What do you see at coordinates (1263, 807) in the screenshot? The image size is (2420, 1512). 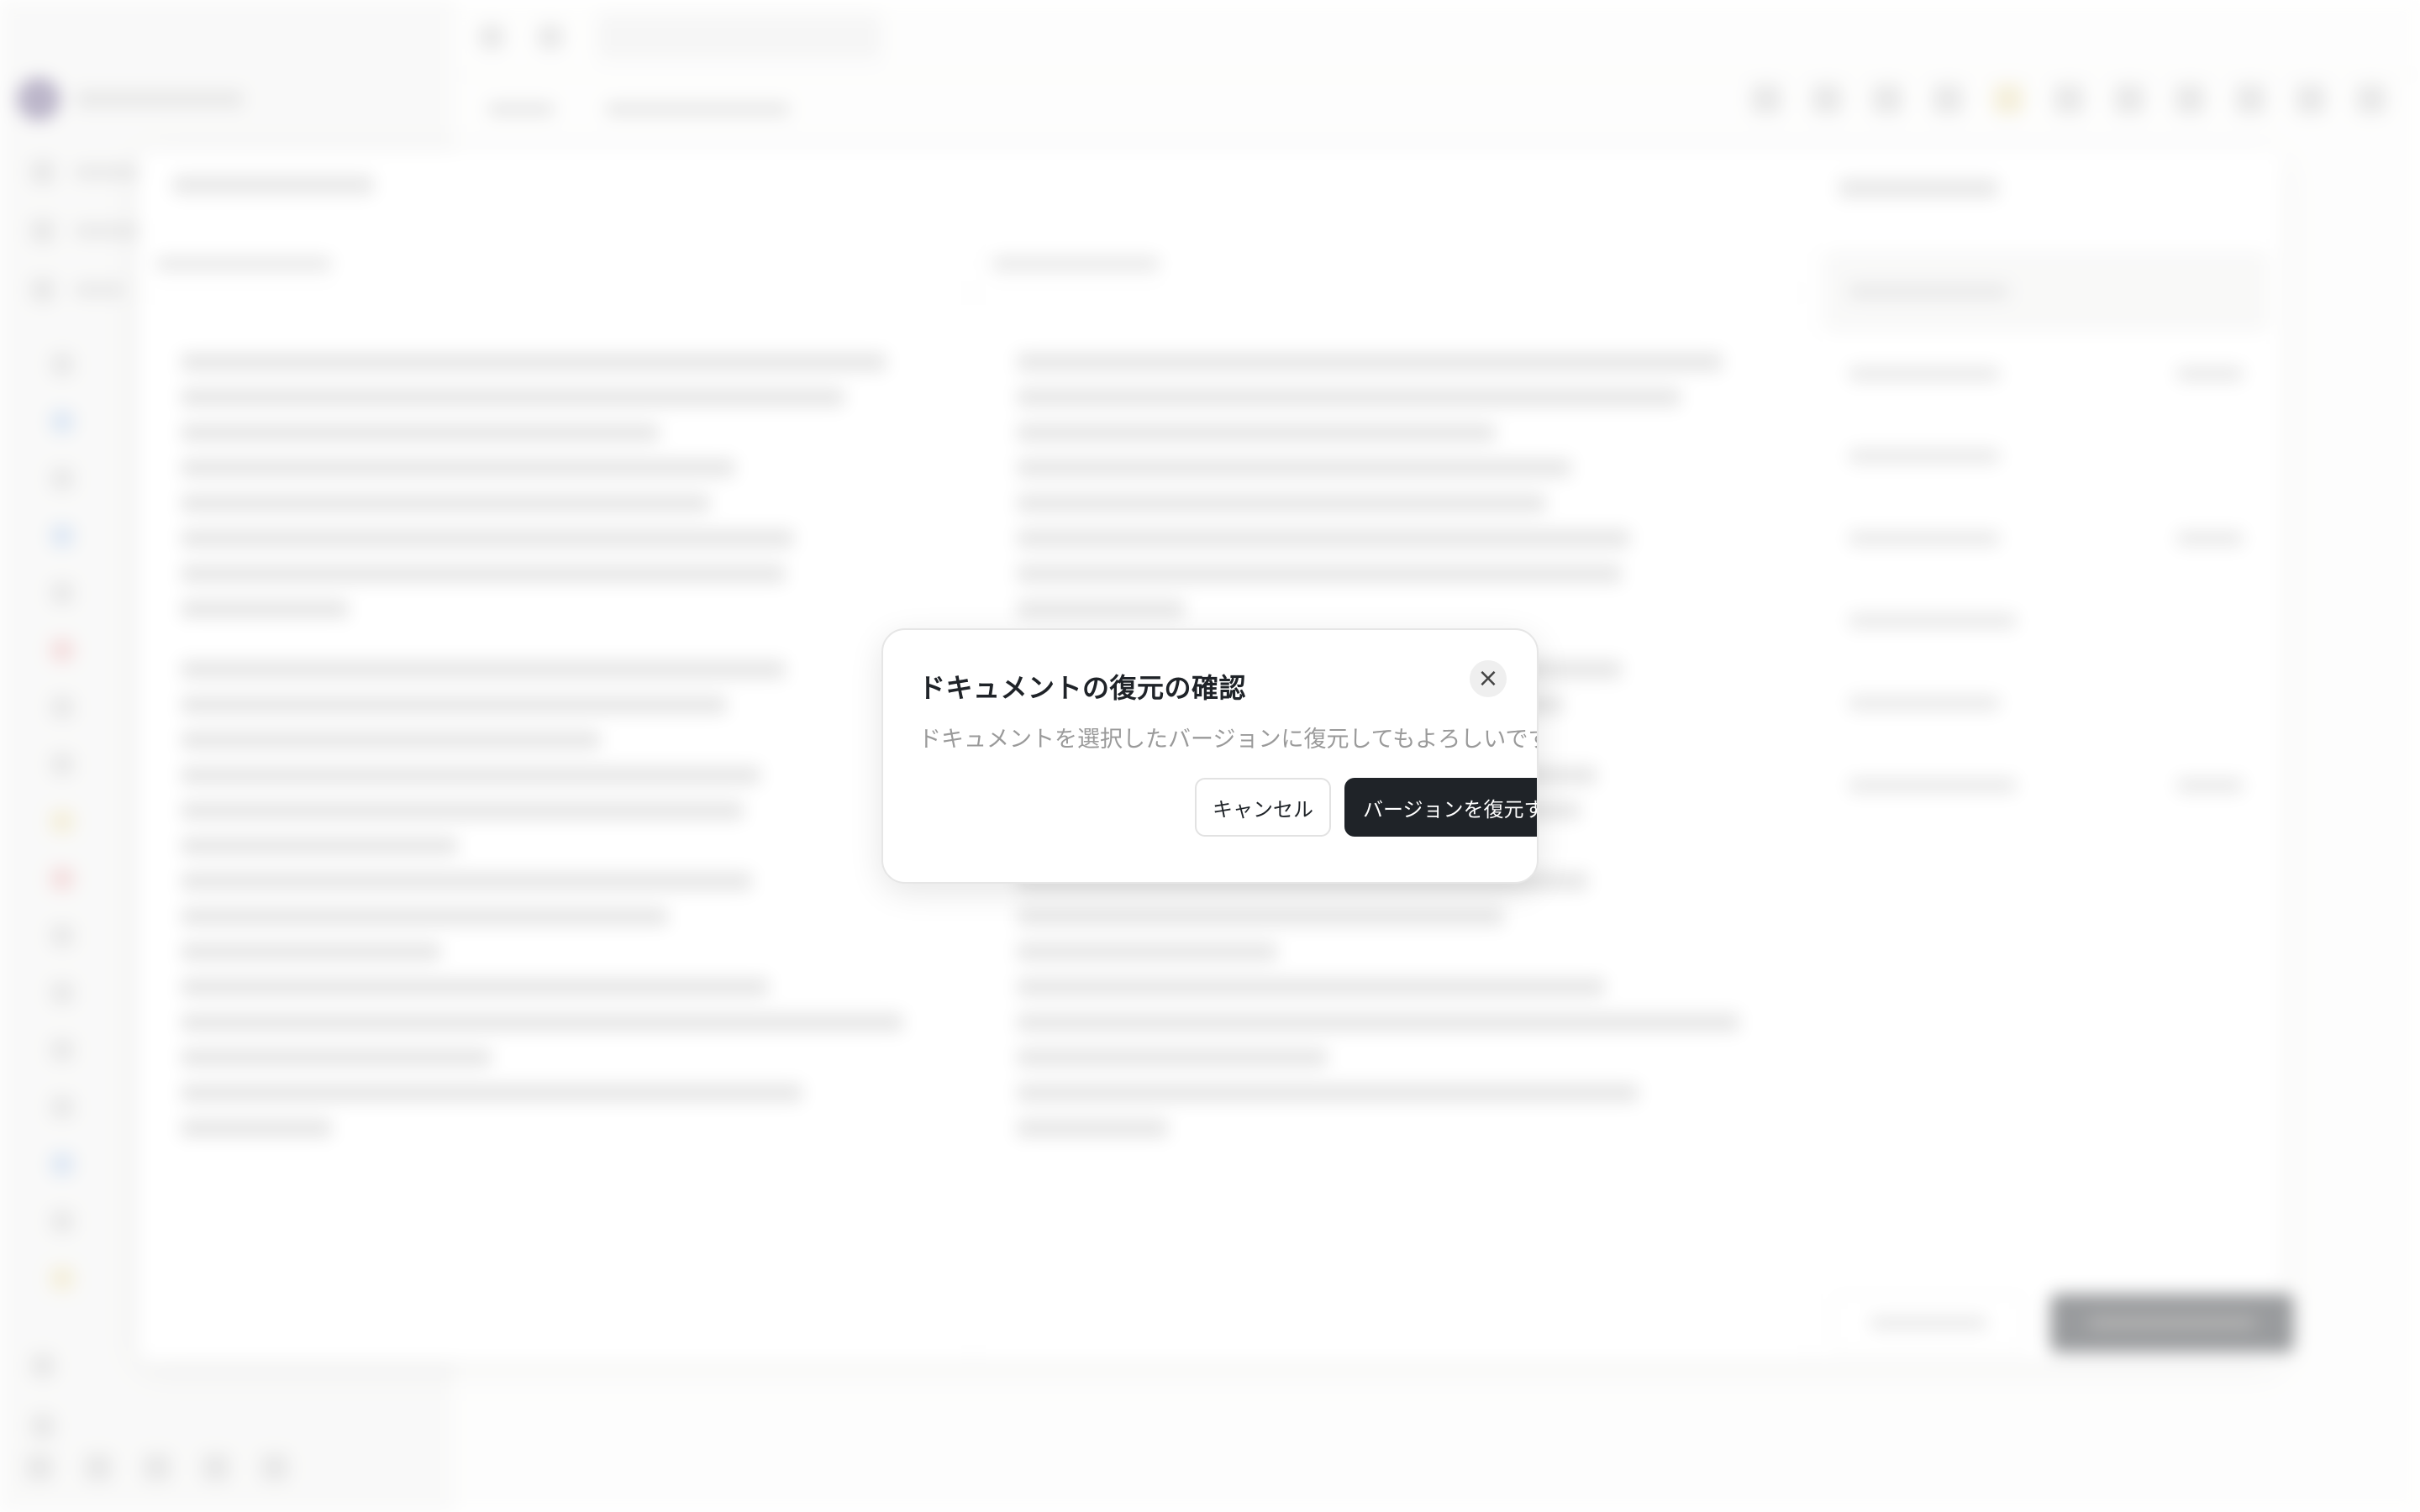 I see `cancel-button: キャンセル` at bounding box center [1263, 807].